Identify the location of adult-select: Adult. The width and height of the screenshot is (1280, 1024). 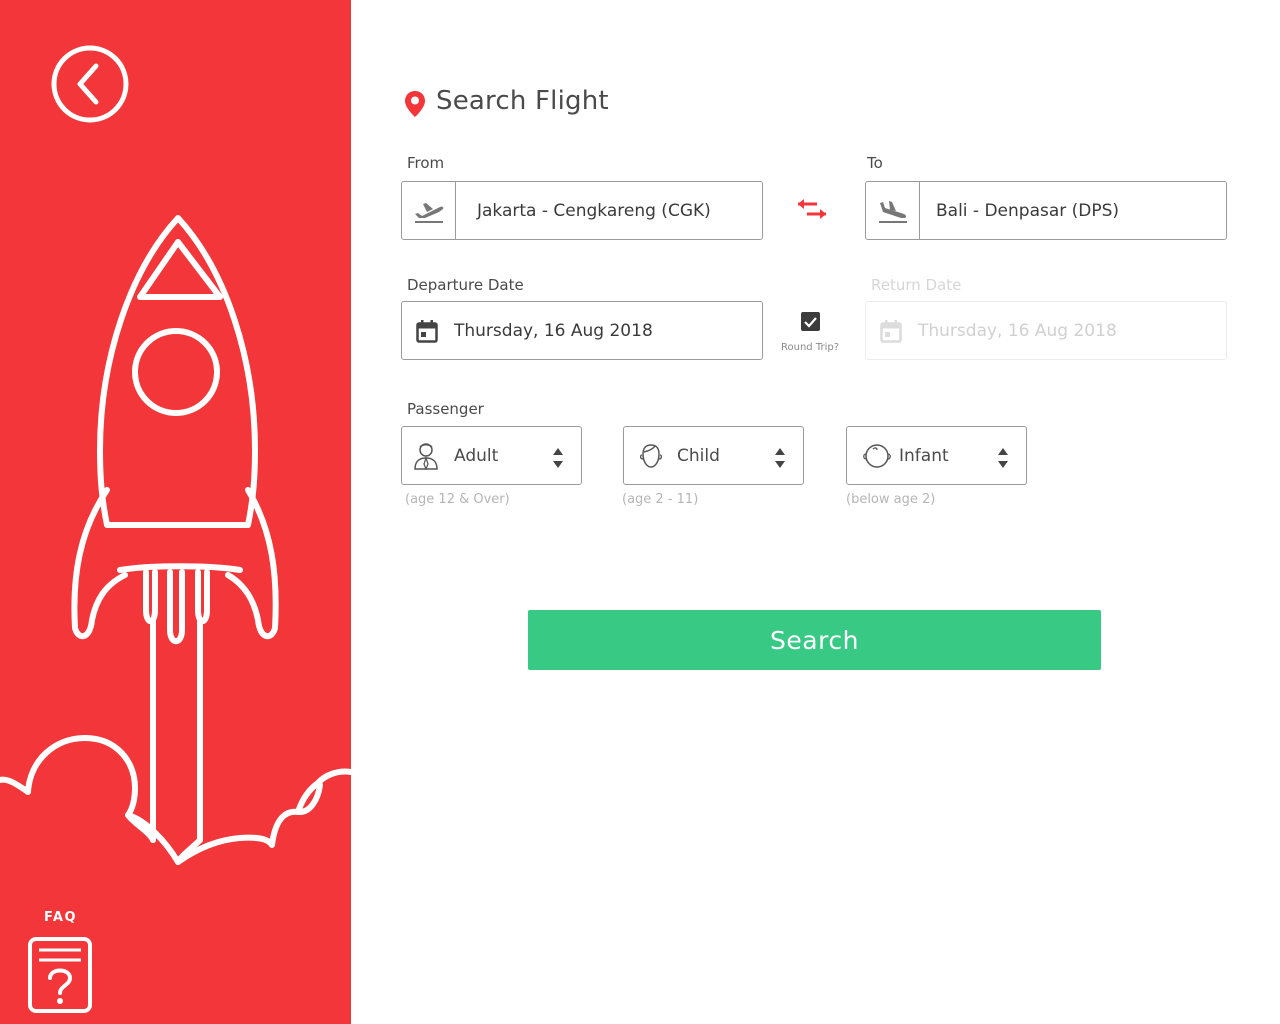
(491, 455).